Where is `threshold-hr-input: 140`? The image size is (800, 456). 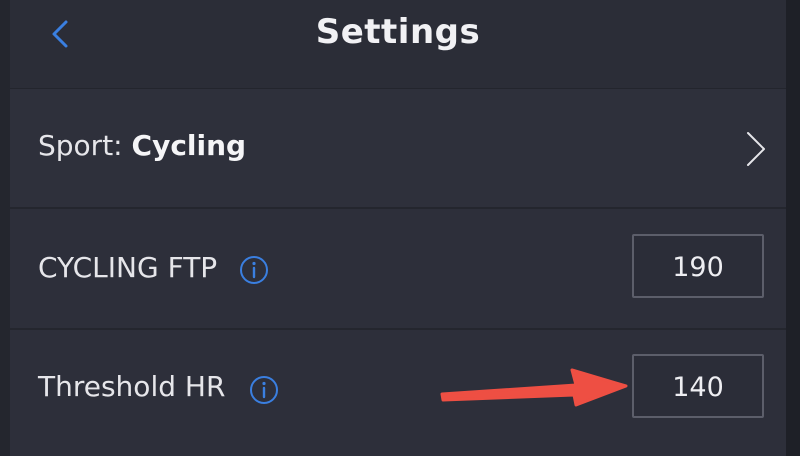
threshold-hr-input: 140 is located at coordinates (698, 386).